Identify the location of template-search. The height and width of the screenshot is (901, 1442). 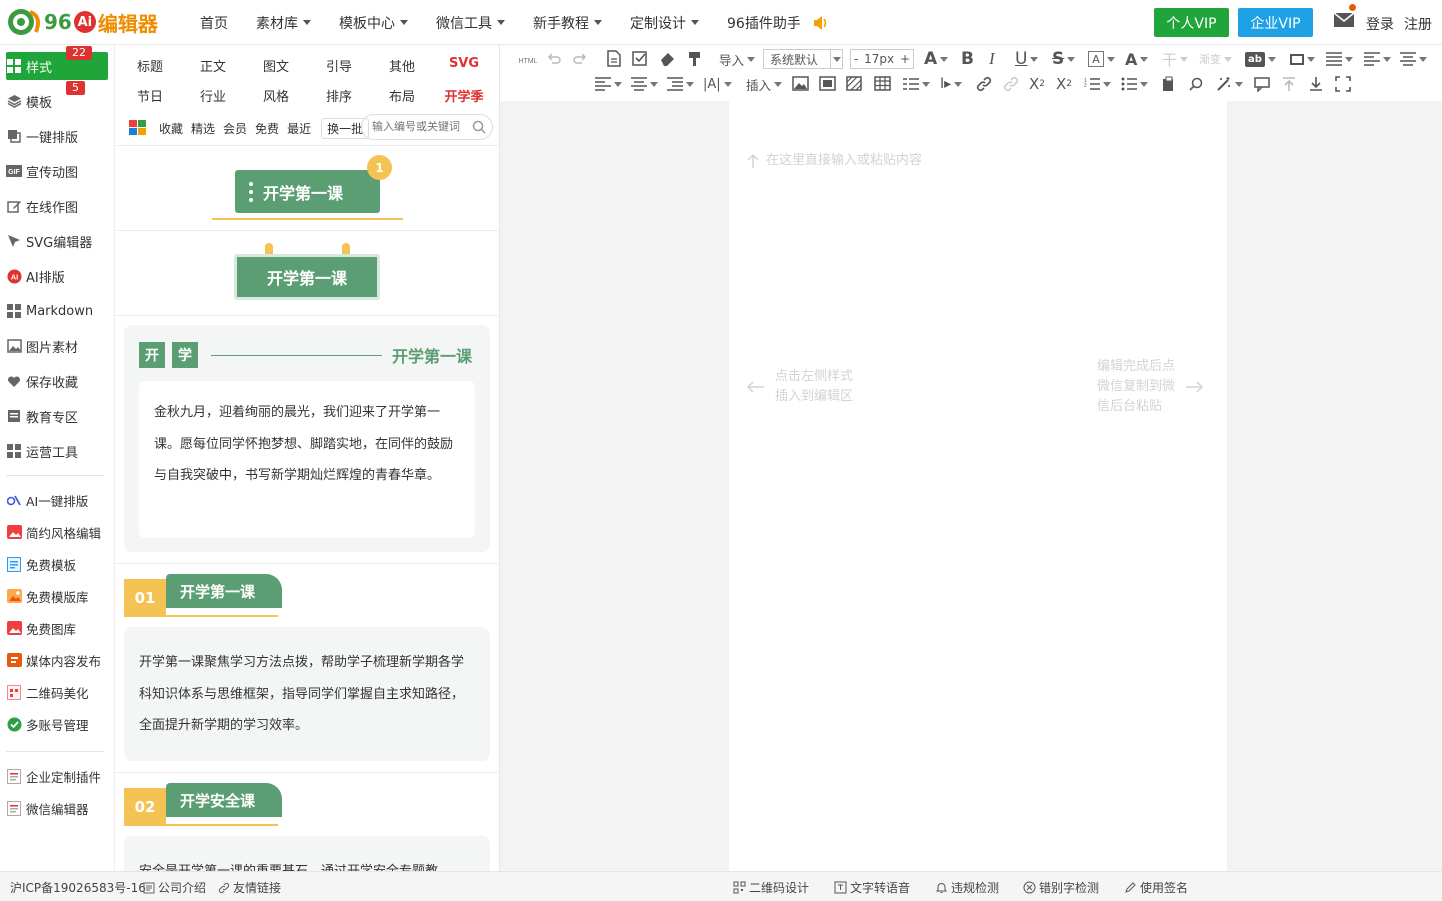
(427, 127).